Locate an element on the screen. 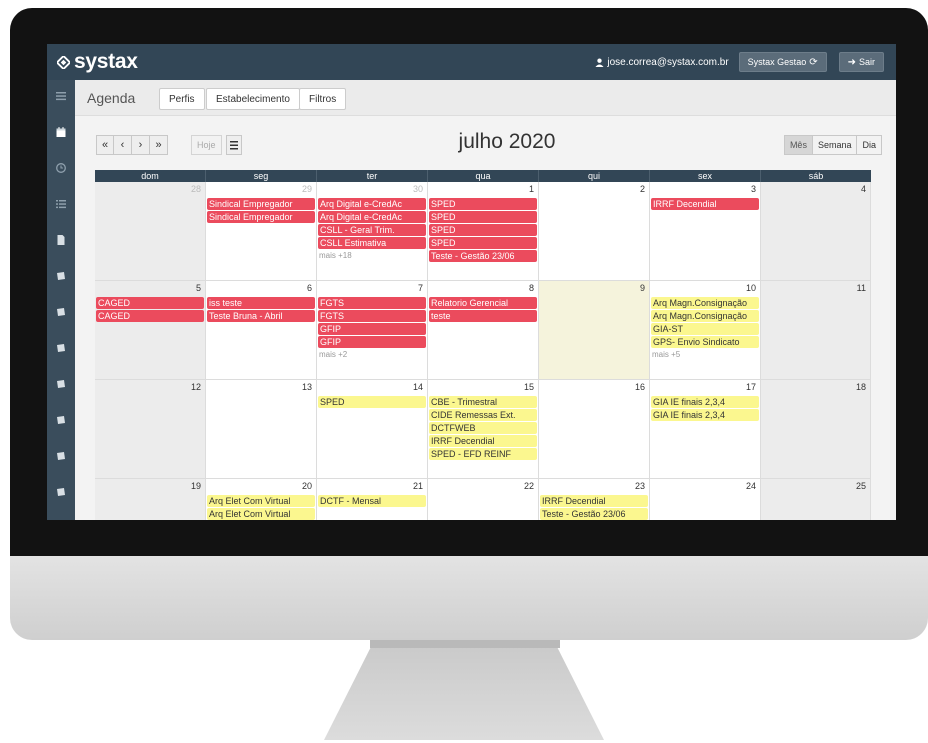 The width and height of the screenshot is (928, 743). calendar-event: DCTFWEB is located at coordinates (483, 428).